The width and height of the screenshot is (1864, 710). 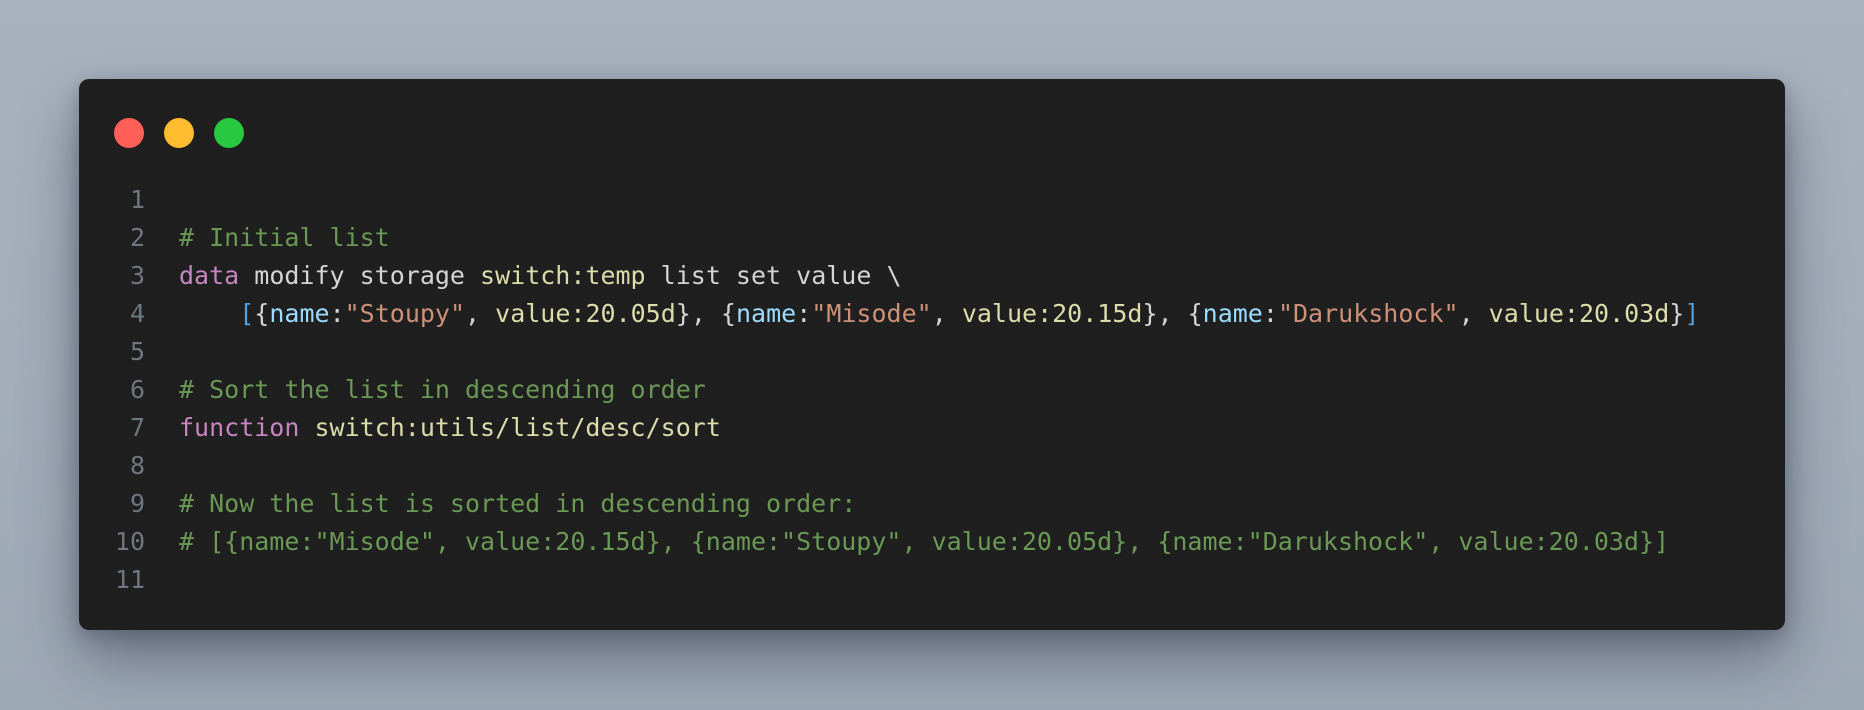 What do you see at coordinates (137, 199) in the screenshot?
I see `line-number: 1` at bounding box center [137, 199].